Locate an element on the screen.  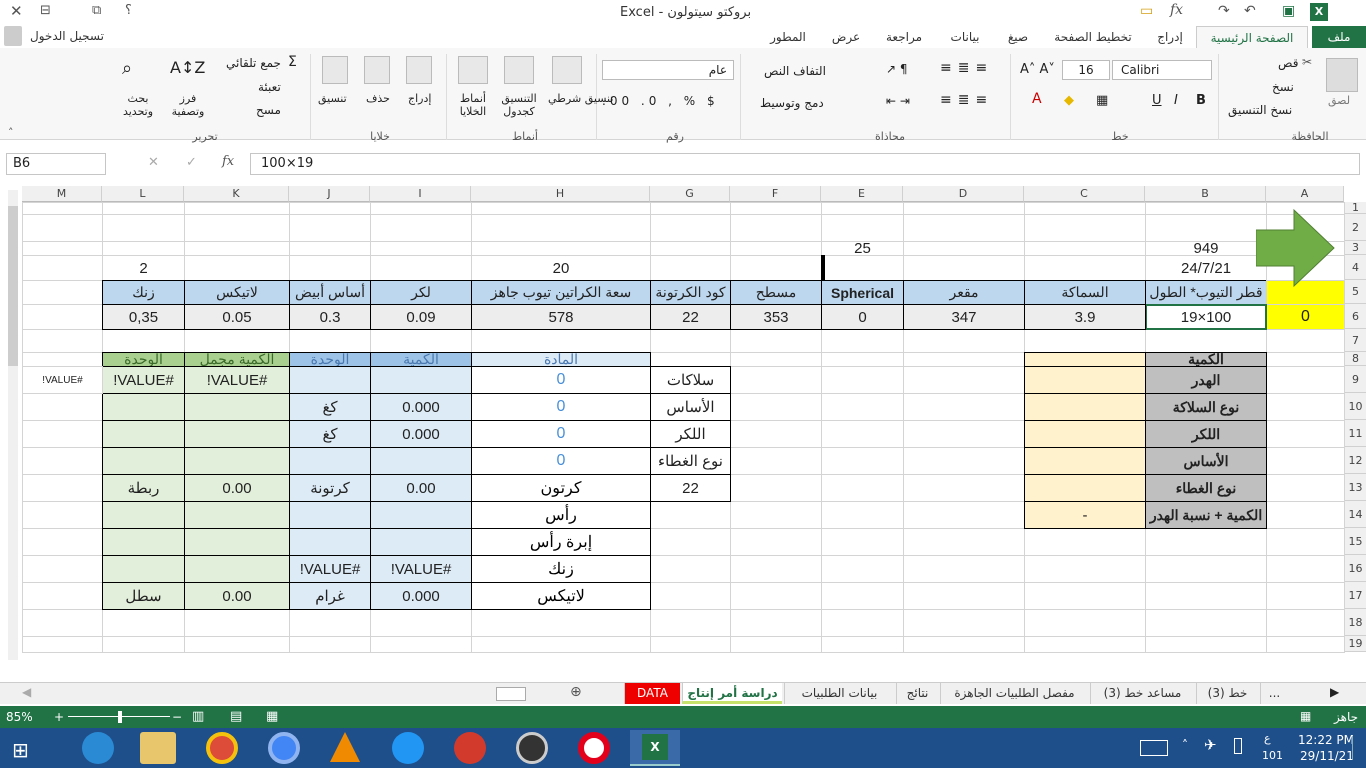
row-header: 15 is located at coordinates (1355, 541).